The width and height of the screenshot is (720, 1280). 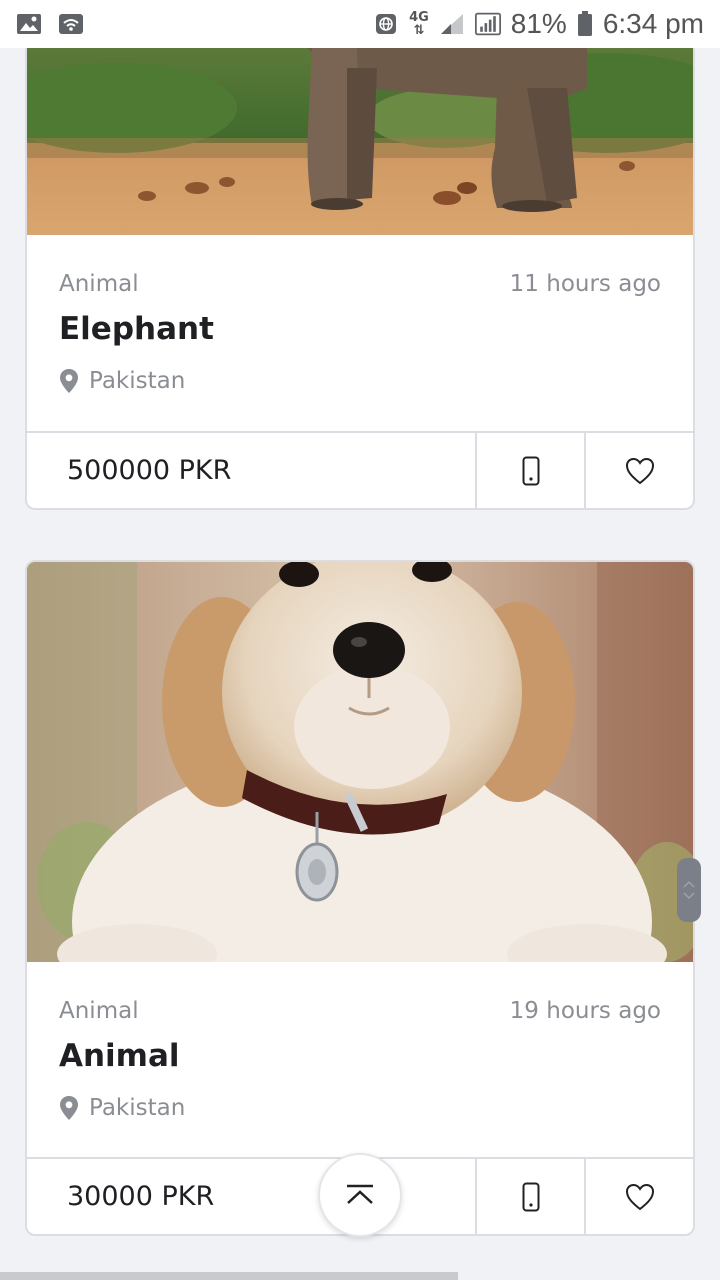 What do you see at coordinates (538, 23) in the screenshot?
I see `battery-percent: 81%` at bounding box center [538, 23].